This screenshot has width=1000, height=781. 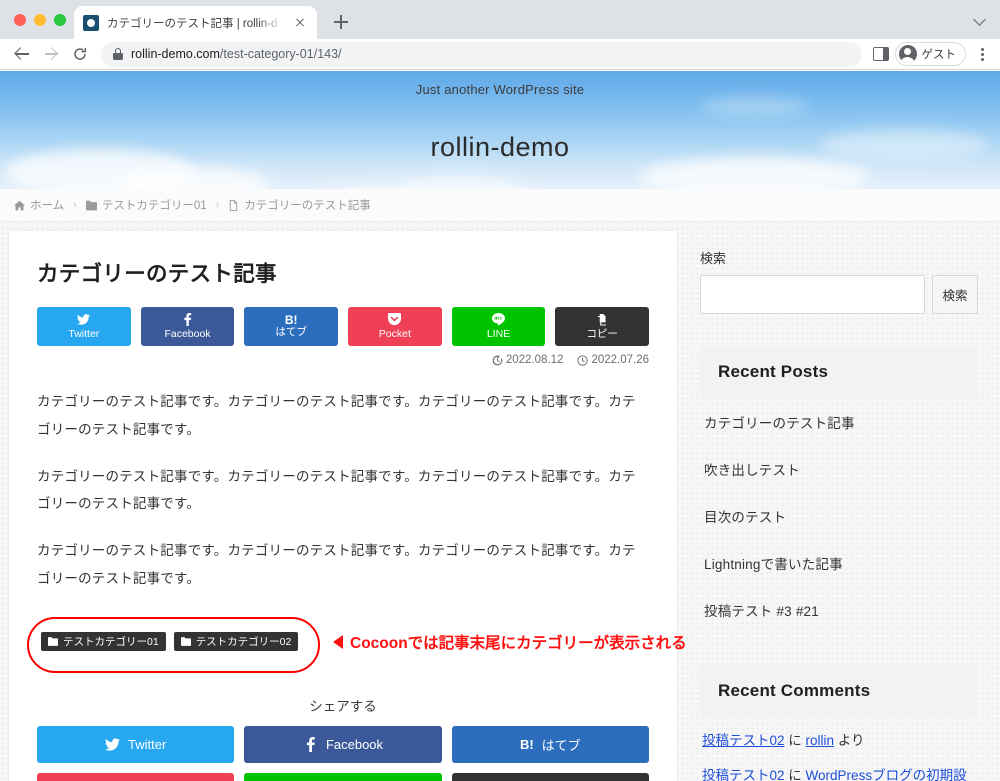 What do you see at coordinates (982, 54) in the screenshot?
I see `kebab-menu-icon` at bounding box center [982, 54].